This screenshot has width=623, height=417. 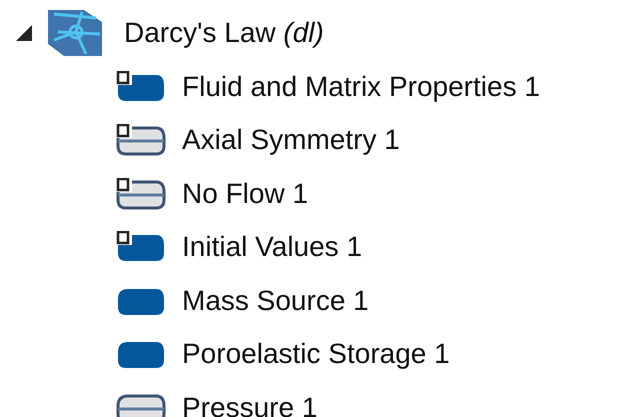 What do you see at coordinates (316, 354) in the screenshot?
I see `tree-node-label: Poroelastic Storage 1` at bounding box center [316, 354].